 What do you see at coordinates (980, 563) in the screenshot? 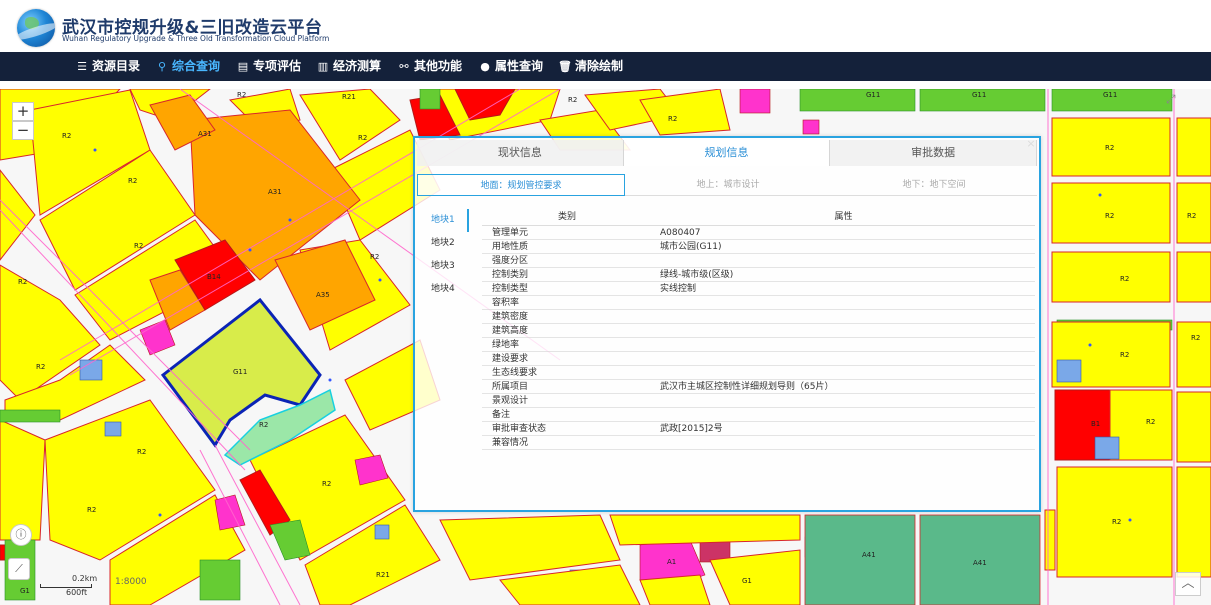
I see `map-label-a41: A41` at bounding box center [980, 563].